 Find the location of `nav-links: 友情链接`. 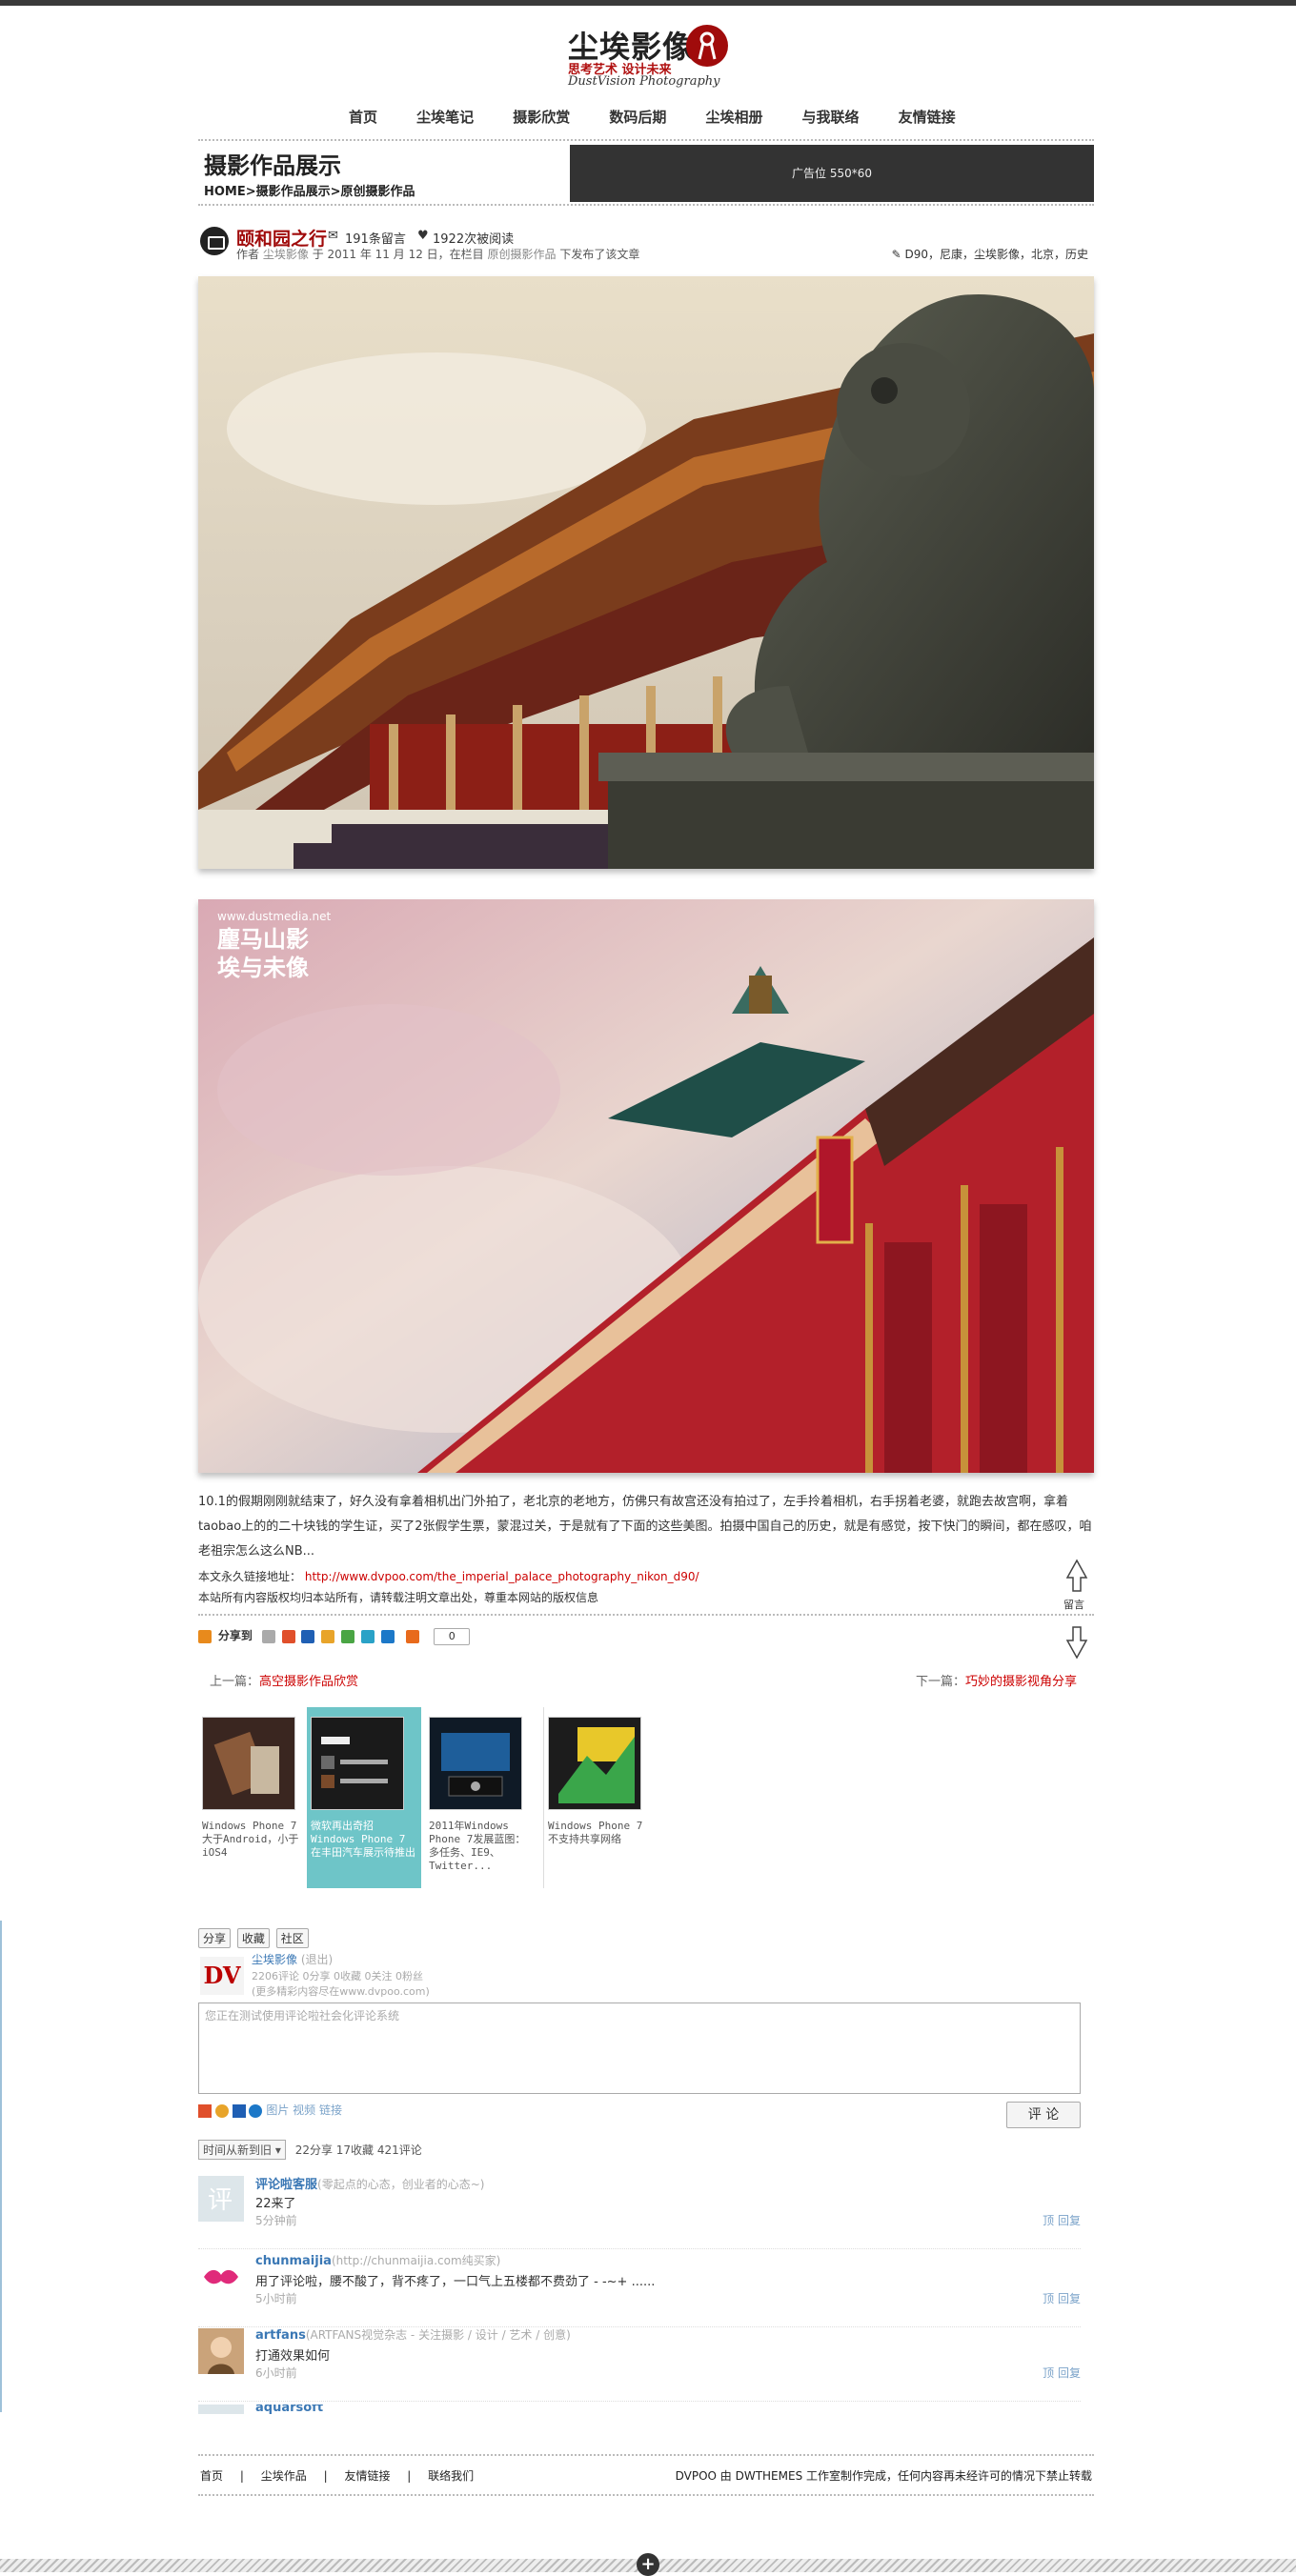

nav-links: 友情链接 is located at coordinates (927, 117).